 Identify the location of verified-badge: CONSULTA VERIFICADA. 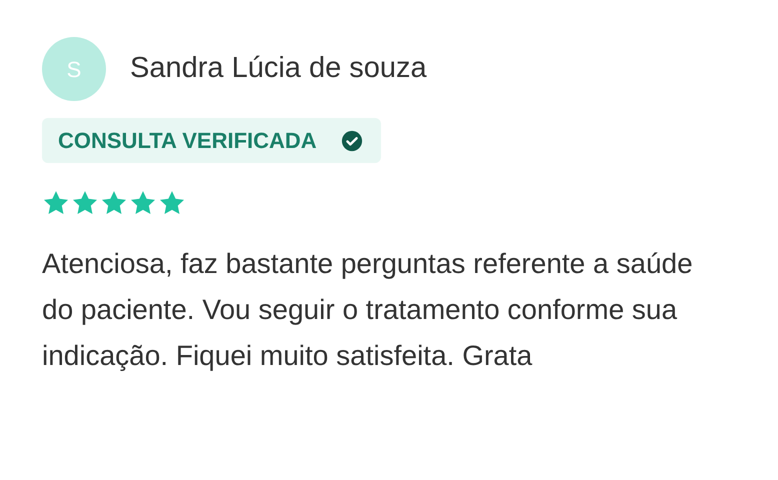
(211, 140).